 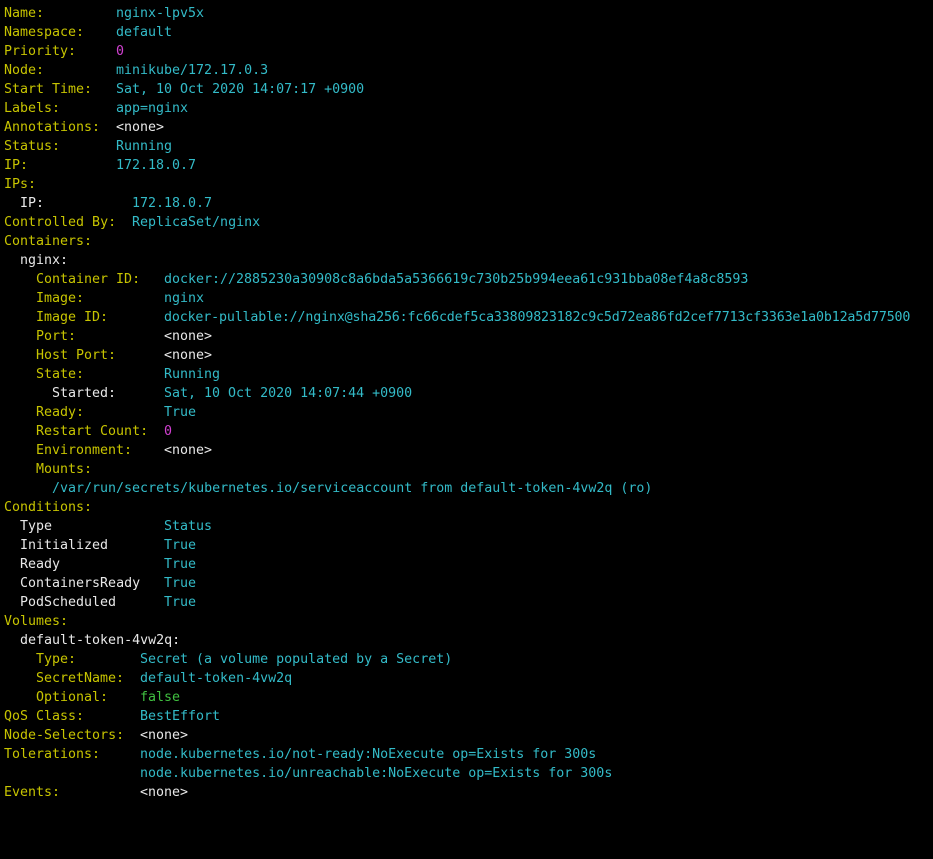 What do you see at coordinates (192, 70) in the screenshot?
I see `field-value: minikube/172.17.0.3` at bounding box center [192, 70].